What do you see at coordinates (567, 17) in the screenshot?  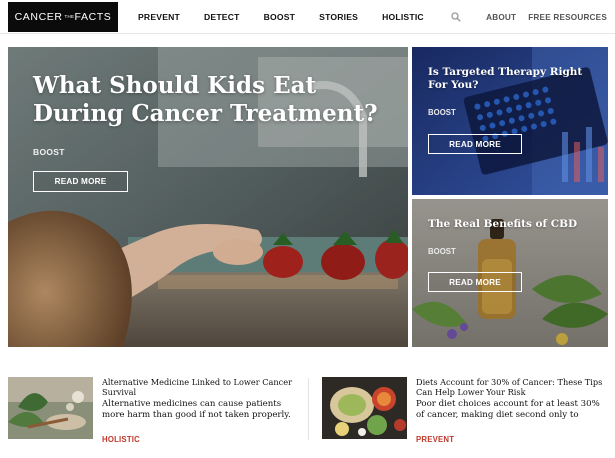 I see `nav-link-free-resources: FREE RESOURCES` at bounding box center [567, 17].